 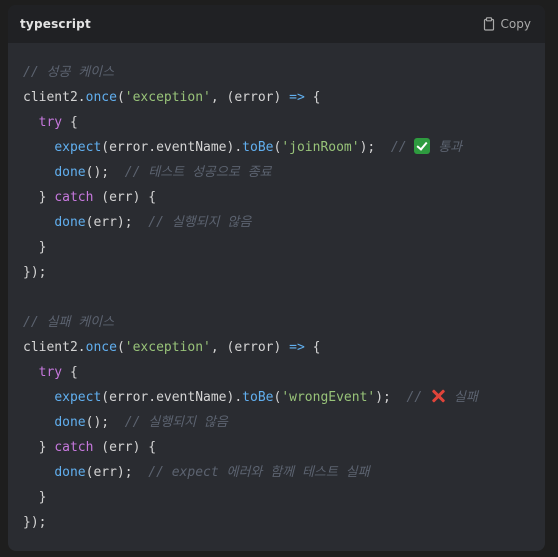 I want to click on comment: 실패, so click(x=462, y=397).